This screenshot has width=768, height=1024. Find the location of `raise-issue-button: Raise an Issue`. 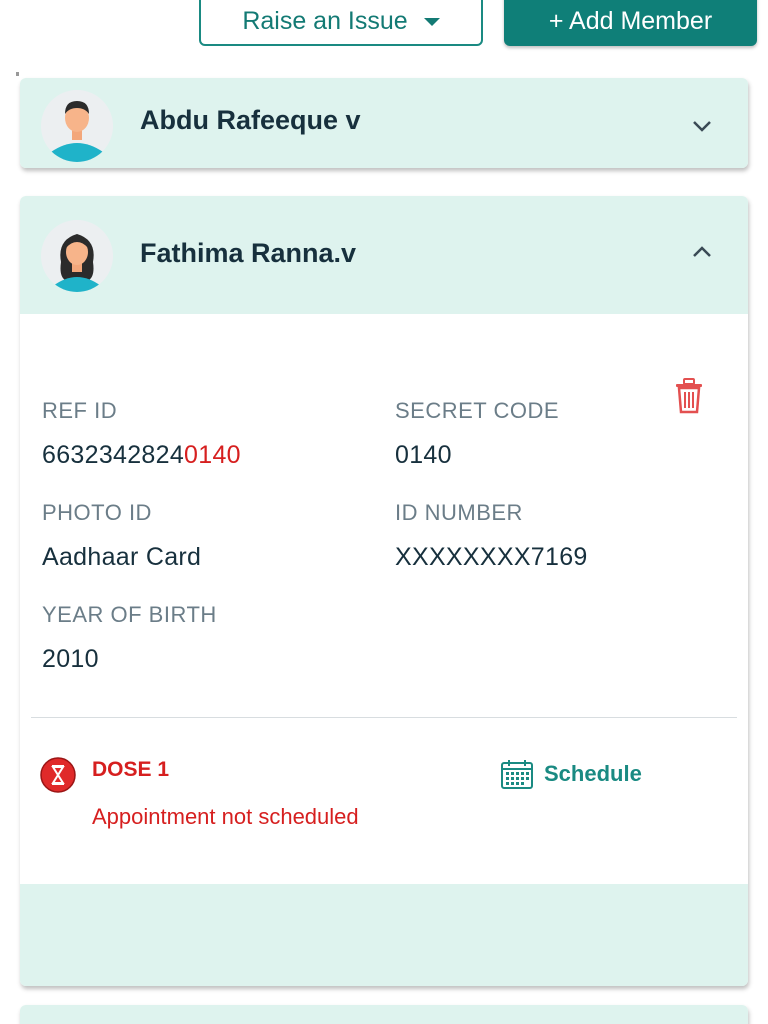

raise-issue-button: Raise an Issue is located at coordinates (341, 23).